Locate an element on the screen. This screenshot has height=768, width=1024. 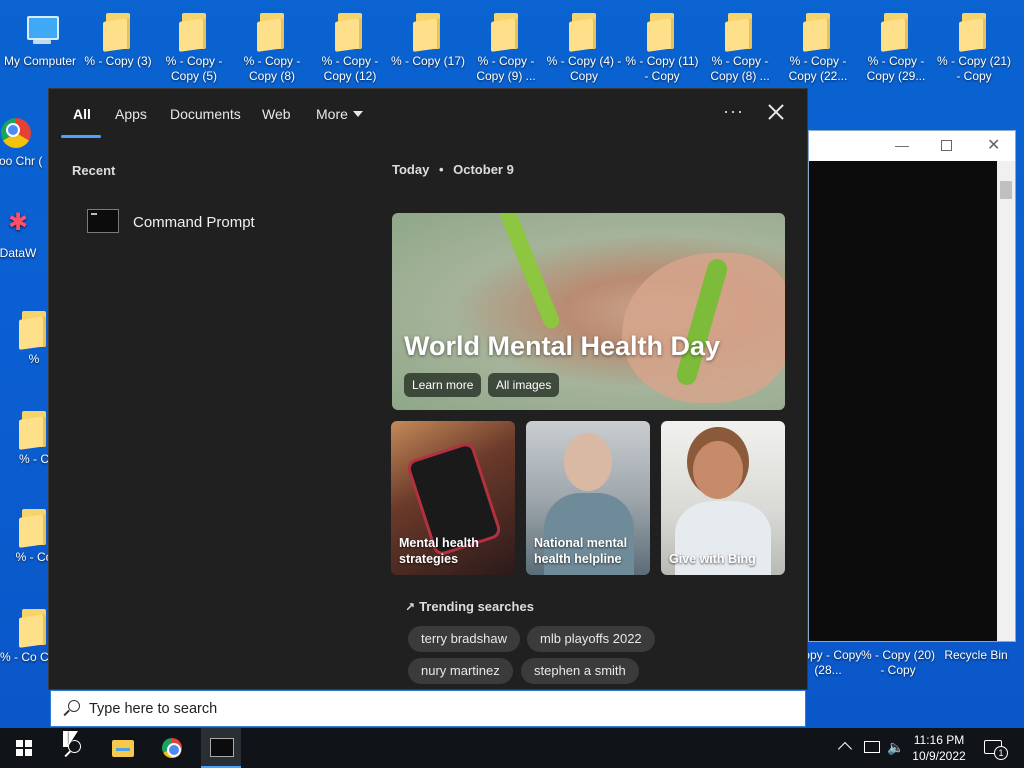
desktop-icon-label: % - Copy (21) - Copy is located at coordinates (974, 68).